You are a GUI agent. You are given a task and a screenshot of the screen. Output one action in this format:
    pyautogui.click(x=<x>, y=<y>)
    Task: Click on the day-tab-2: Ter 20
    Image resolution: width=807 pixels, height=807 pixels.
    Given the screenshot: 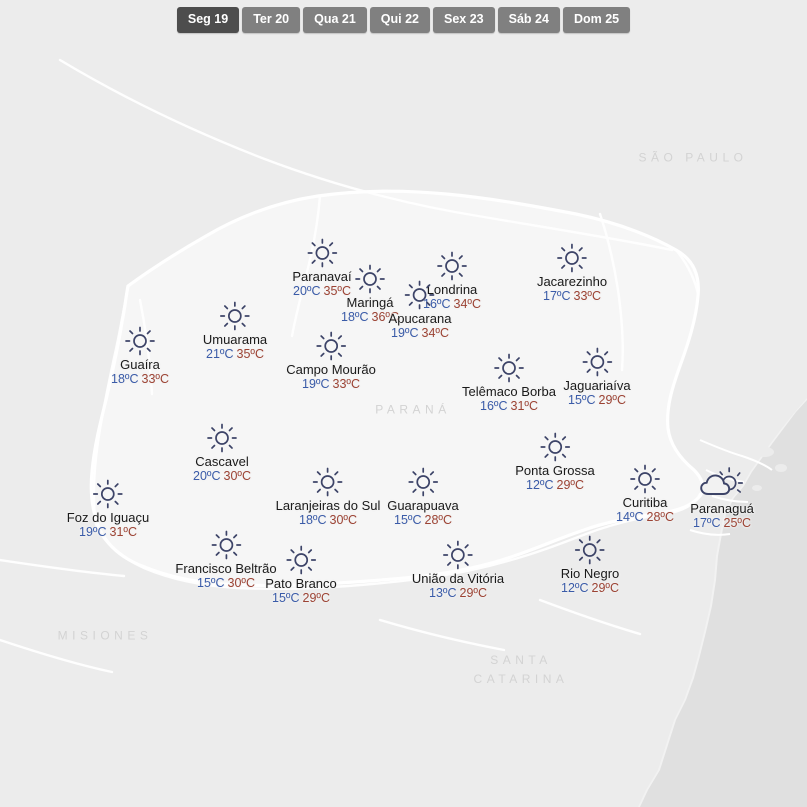 What is the action you would take?
    pyautogui.click(x=271, y=20)
    